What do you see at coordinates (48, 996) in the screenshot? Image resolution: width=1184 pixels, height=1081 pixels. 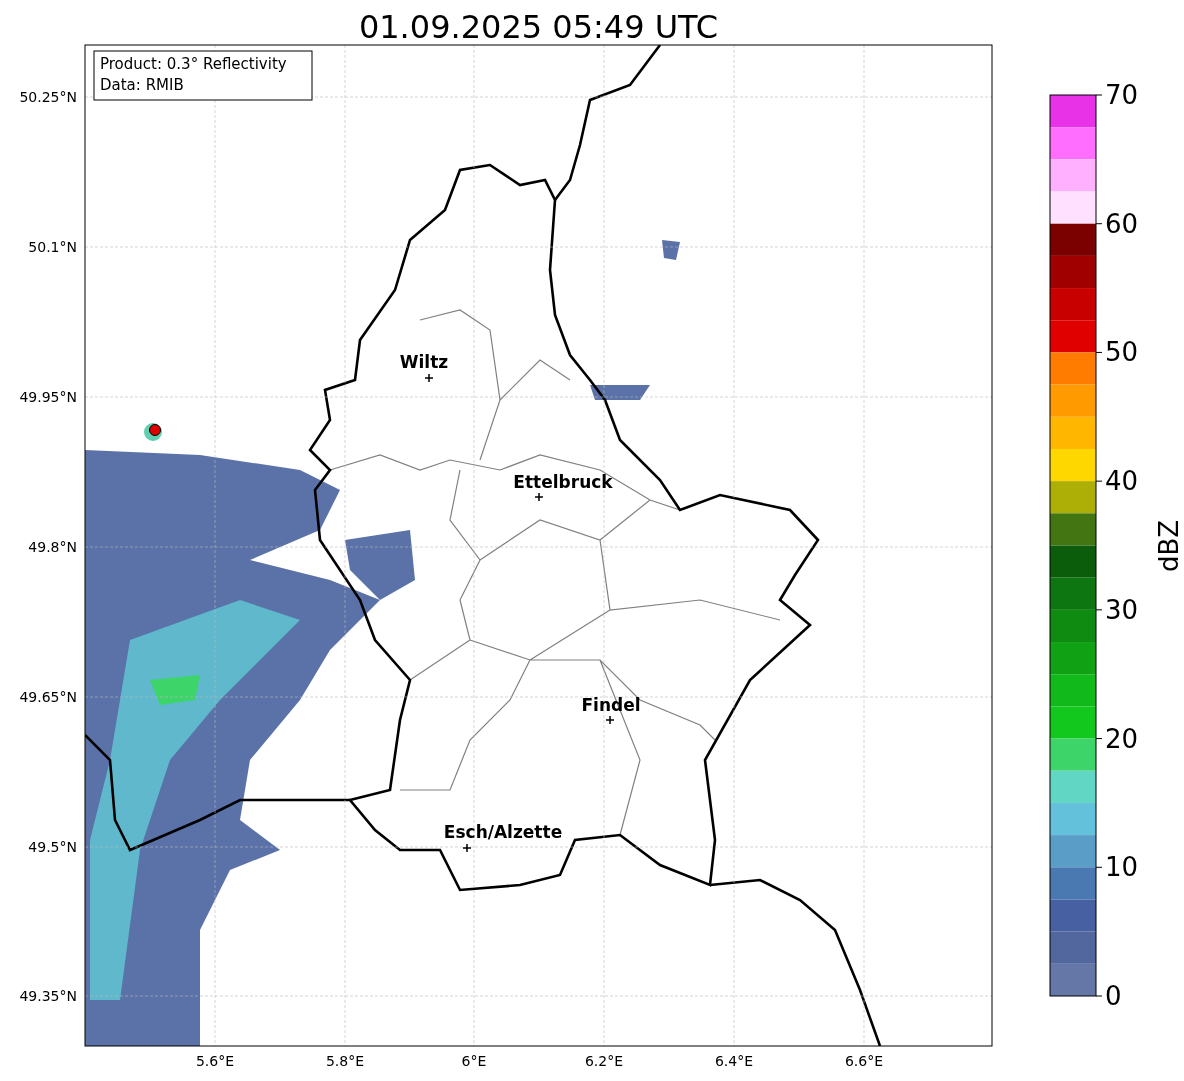 I see `axis-tick-label: 49.35°N` at bounding box center [48, 996].